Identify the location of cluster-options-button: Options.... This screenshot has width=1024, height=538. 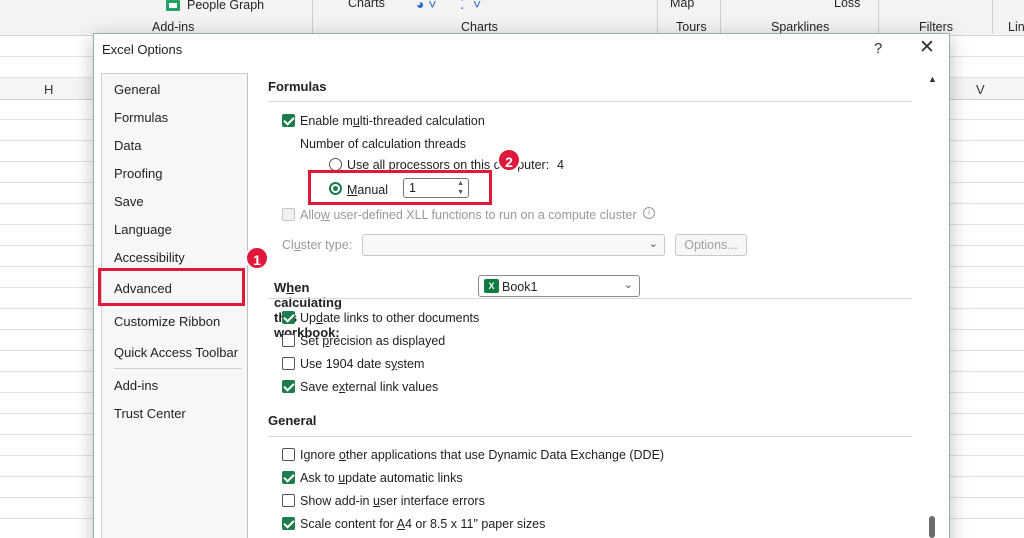
(711, 245).